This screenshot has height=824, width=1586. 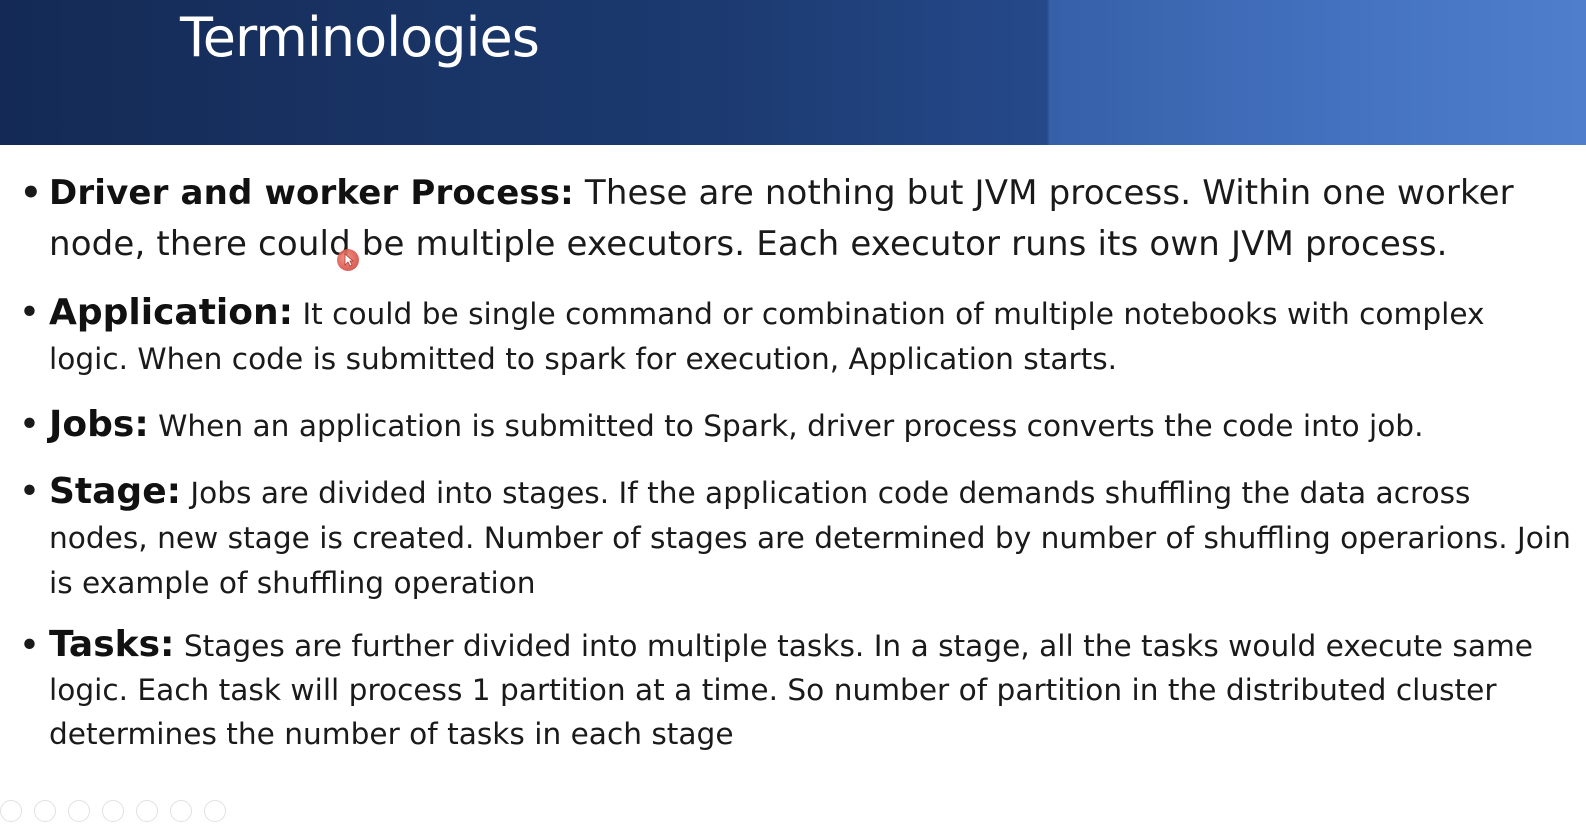 I want to click on bullet-term: Stage:, so click(x=115, y=491).